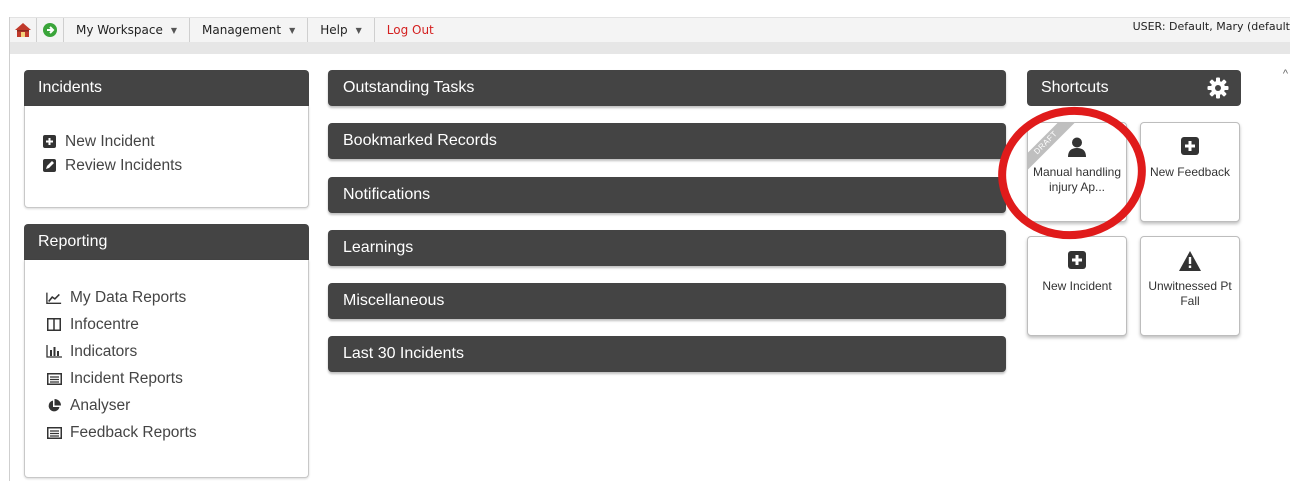 Image resolution: width=1290 pixels, height=481 pixels. Describe the element at coordinates (667, 141) in the screenshot. I see `bookmarked-records-bar: Bookmarked Records` at that location.